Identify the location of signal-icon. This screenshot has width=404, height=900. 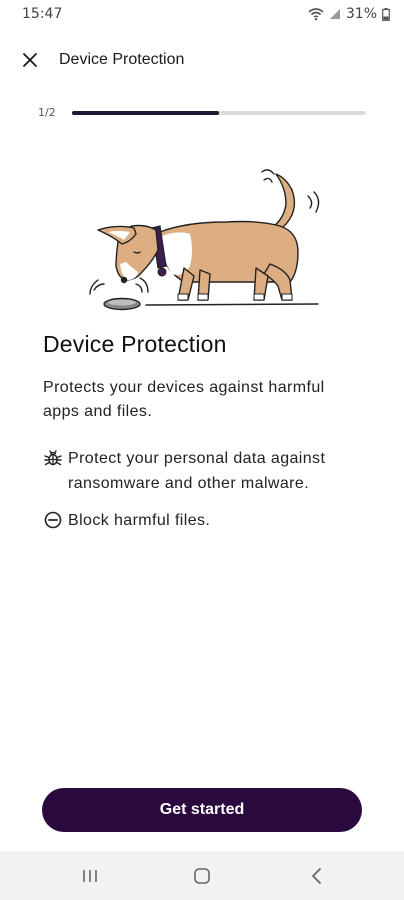
(334, 14).